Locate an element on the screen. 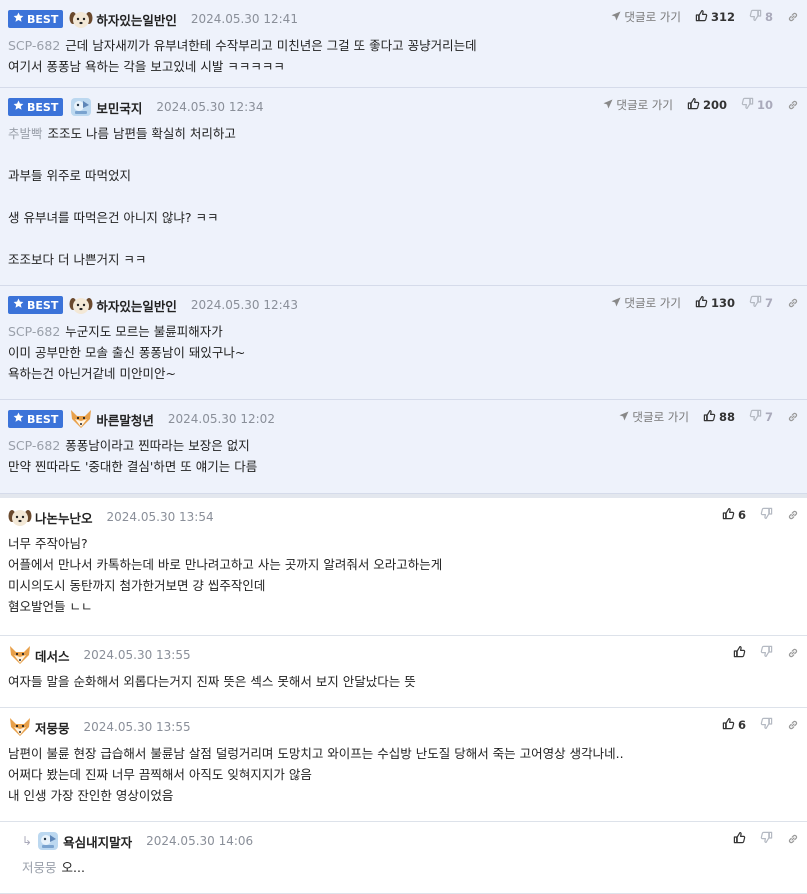 The width and height of the screenshot is (807, 894). comment-text: 미시의도시 동탄까지 첨가한거보면 걍 씹주작인데 is located at coordinates (137, 585).